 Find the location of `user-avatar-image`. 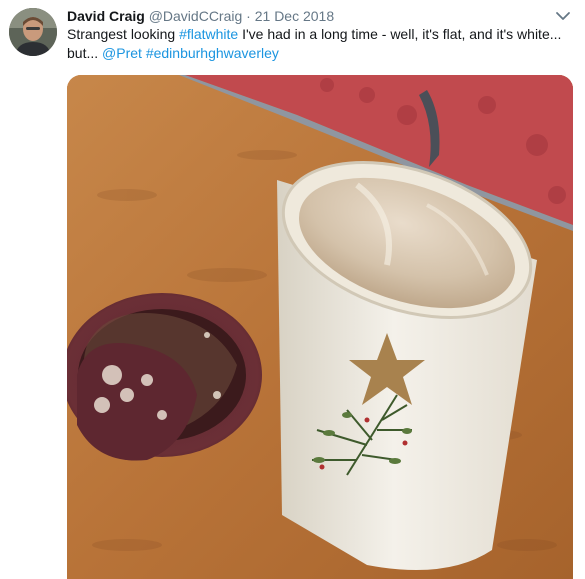

user-avatar-image is located at coordinates (33, 32).